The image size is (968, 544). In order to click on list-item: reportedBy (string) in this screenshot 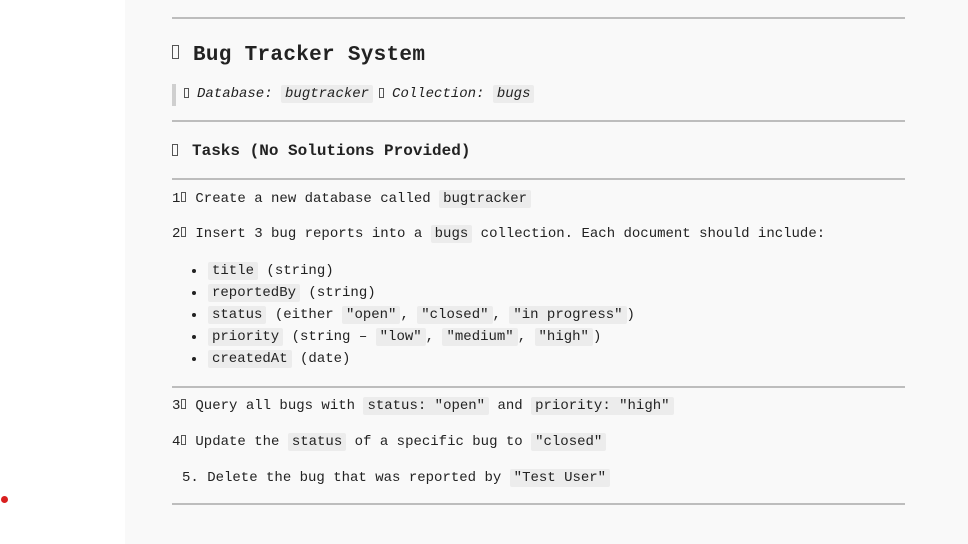, I will do `click(547, 293)`.